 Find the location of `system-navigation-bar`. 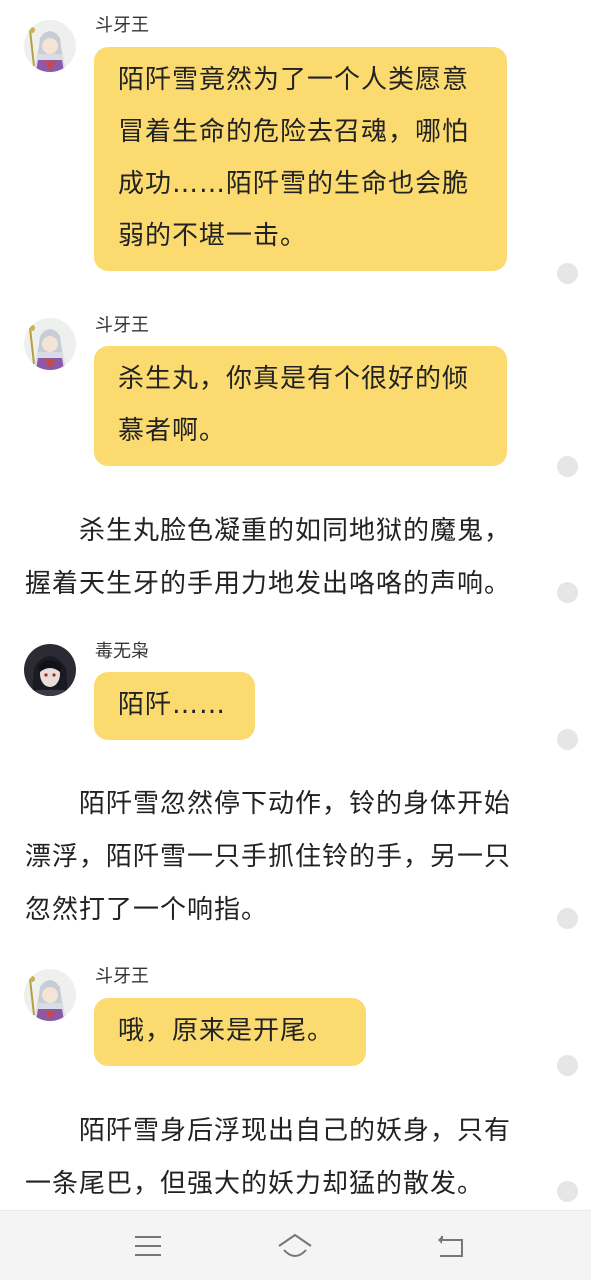

system-navigation-bar is located at coordinates (295, 1245).